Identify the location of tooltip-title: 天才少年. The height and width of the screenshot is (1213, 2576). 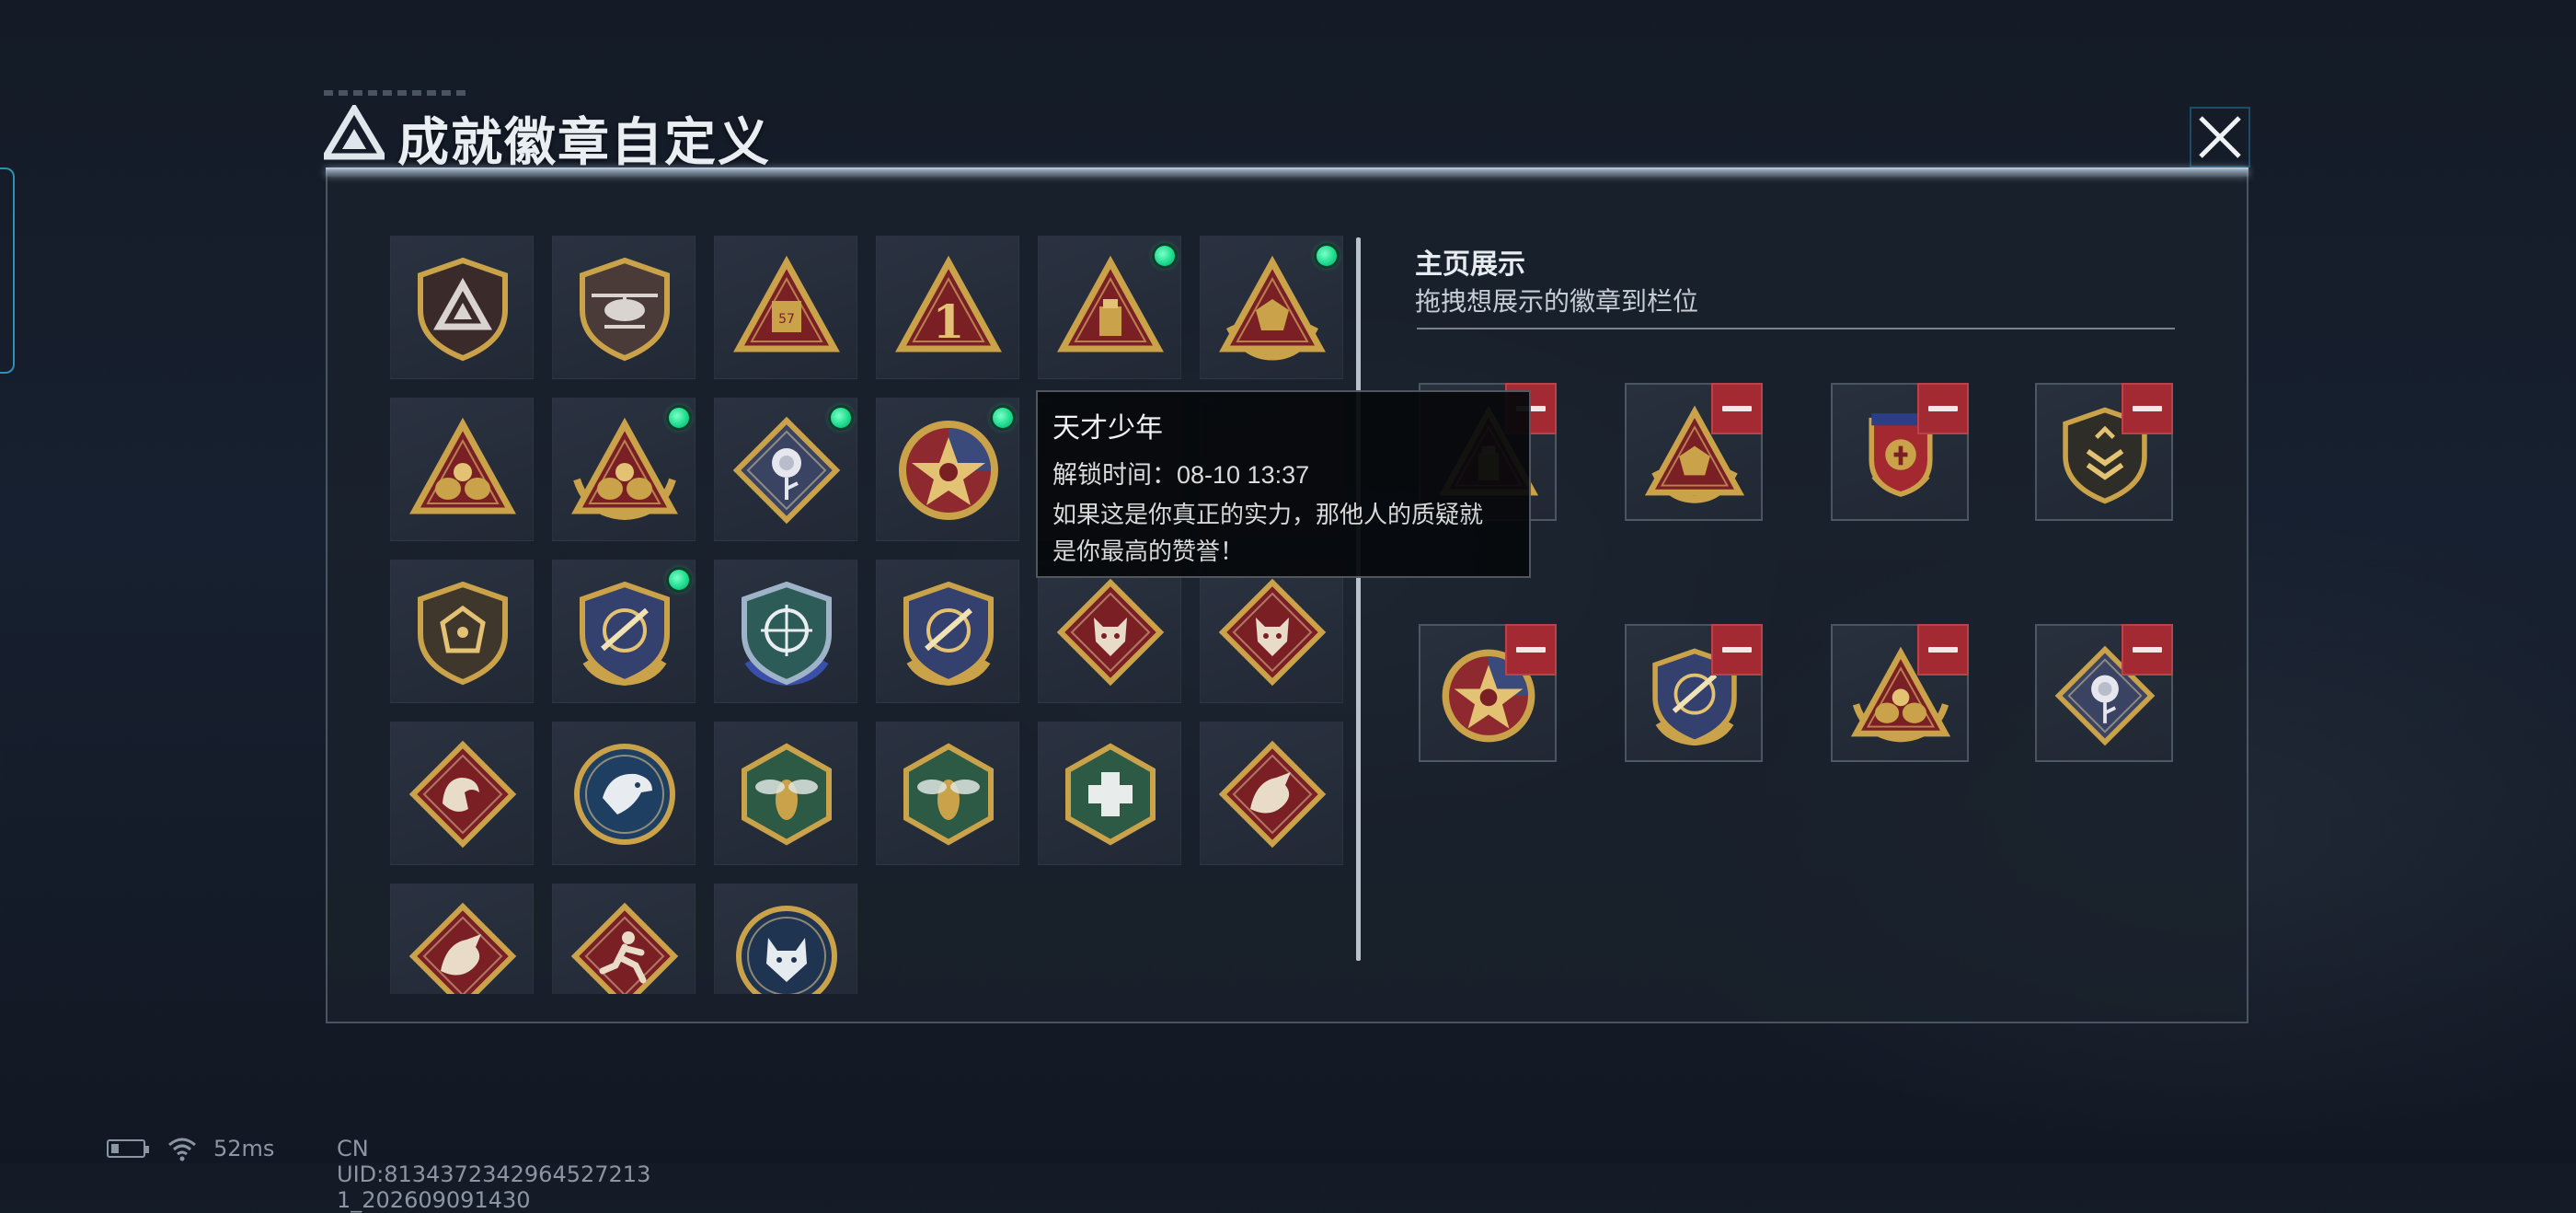
(1107, 428).